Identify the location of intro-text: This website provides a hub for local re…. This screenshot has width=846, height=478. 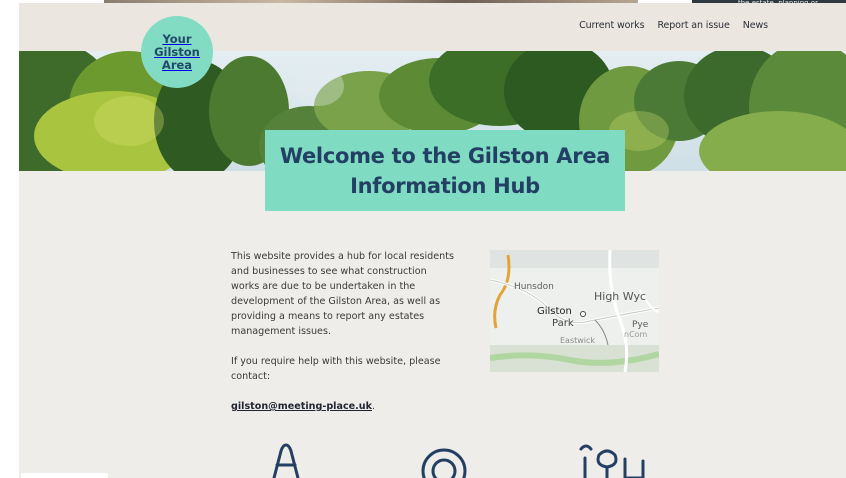
(343, 339).